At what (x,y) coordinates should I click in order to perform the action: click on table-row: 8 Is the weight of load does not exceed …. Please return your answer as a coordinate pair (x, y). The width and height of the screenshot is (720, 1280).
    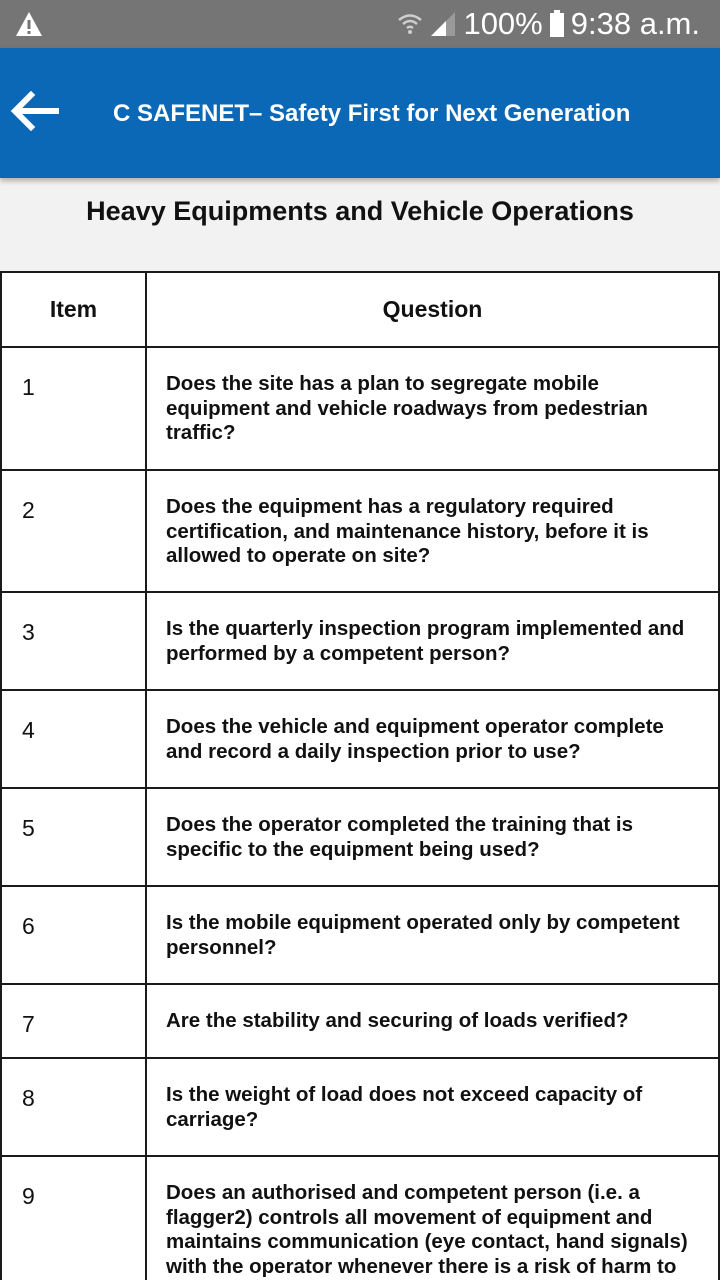
    Looking at the image, I should click on (360, 1107).